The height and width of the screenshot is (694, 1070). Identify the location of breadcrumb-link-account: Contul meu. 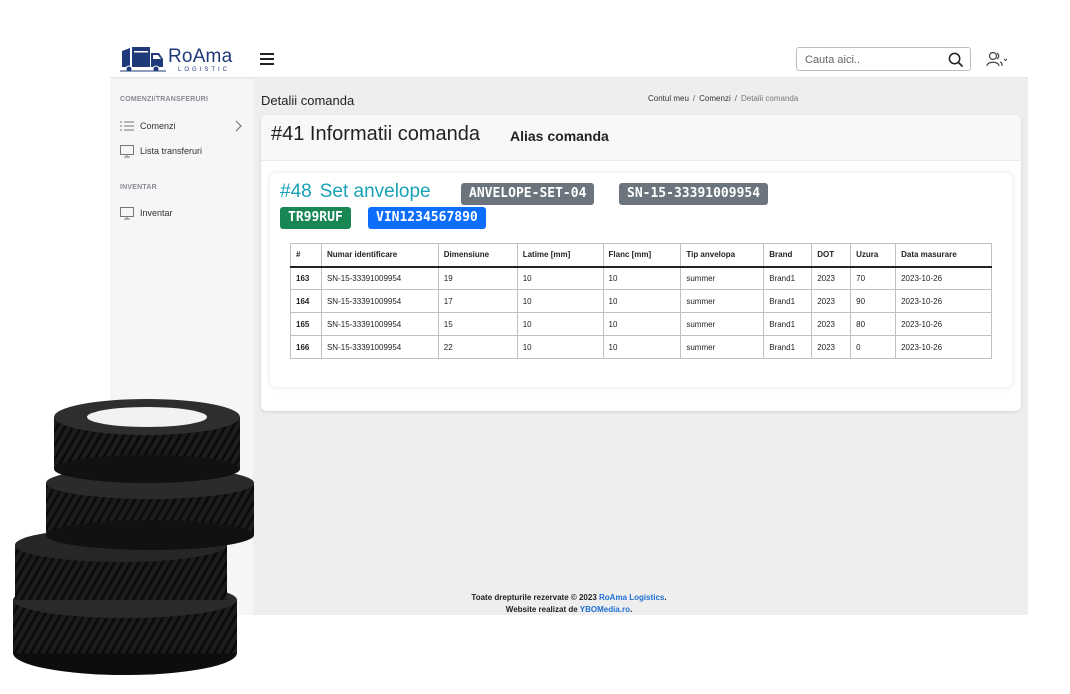
(668, 98).